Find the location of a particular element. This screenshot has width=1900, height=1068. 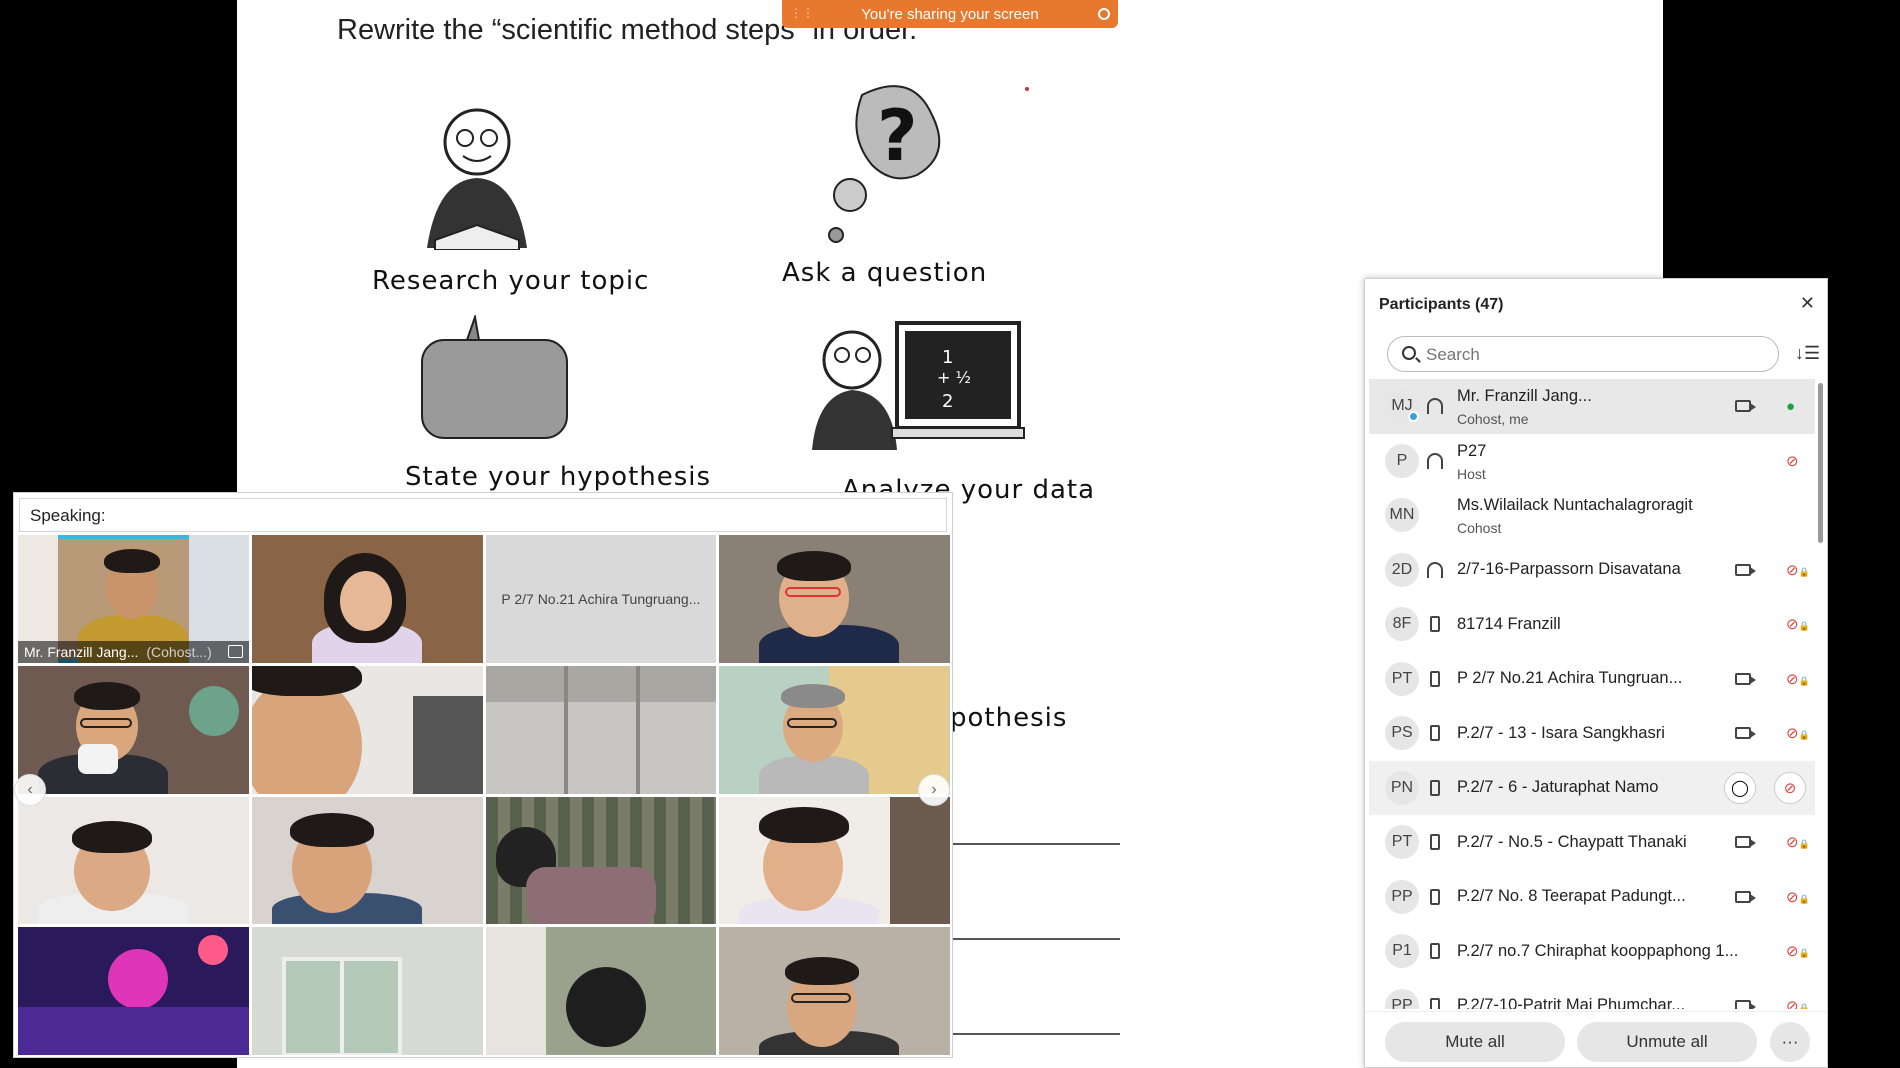

mic-muted-button: ⊘ is located at coordinates (1790, 787).